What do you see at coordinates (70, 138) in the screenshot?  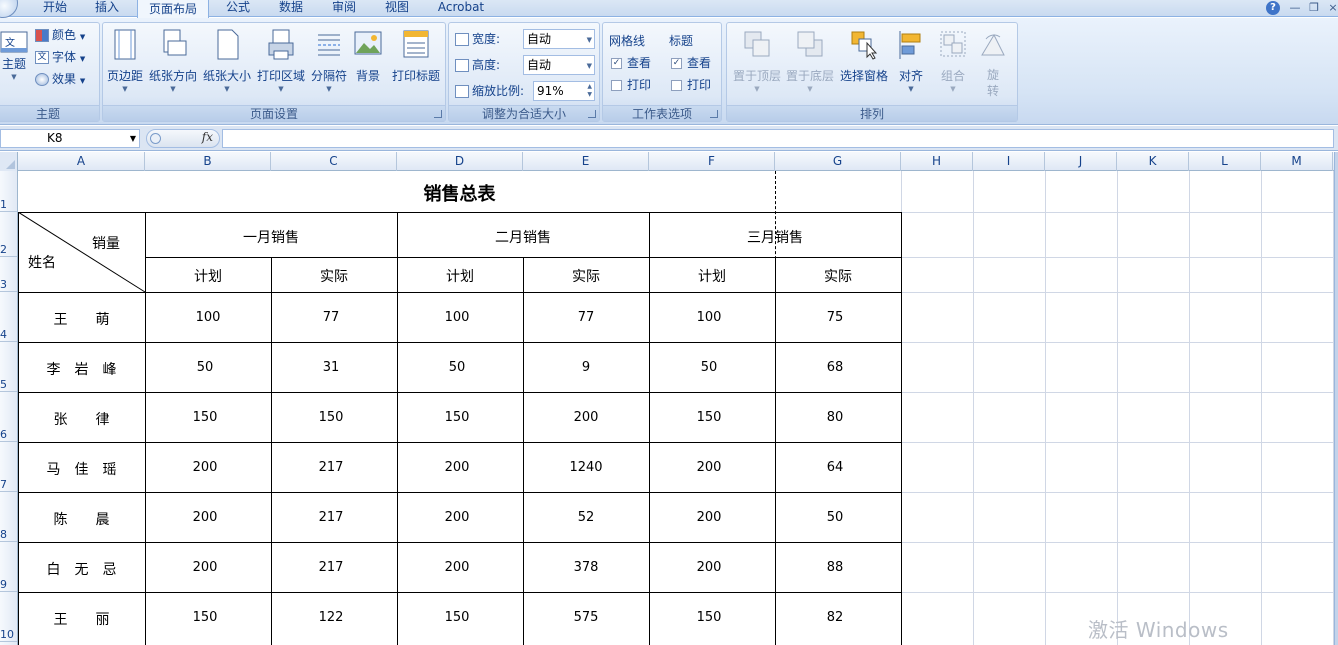 I see `name-box: K8 ▼` at bounding box center [70, 138].